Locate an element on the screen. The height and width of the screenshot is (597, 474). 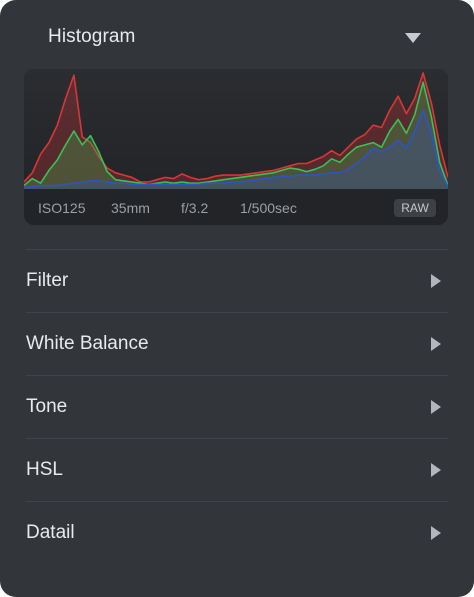
raw-format-badge: RAW is located at coordinates (415, 208).